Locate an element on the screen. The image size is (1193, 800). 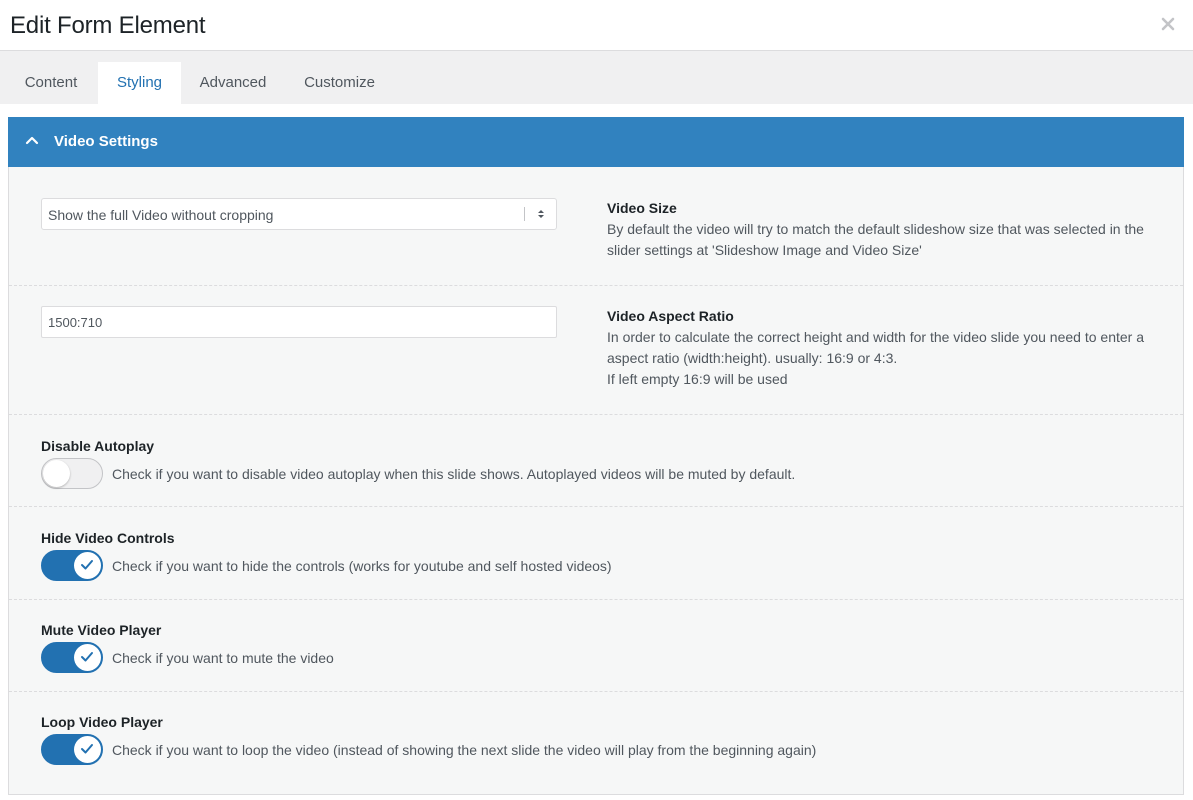
disable-autoplay-toggle is located at coordinates (72, 473).